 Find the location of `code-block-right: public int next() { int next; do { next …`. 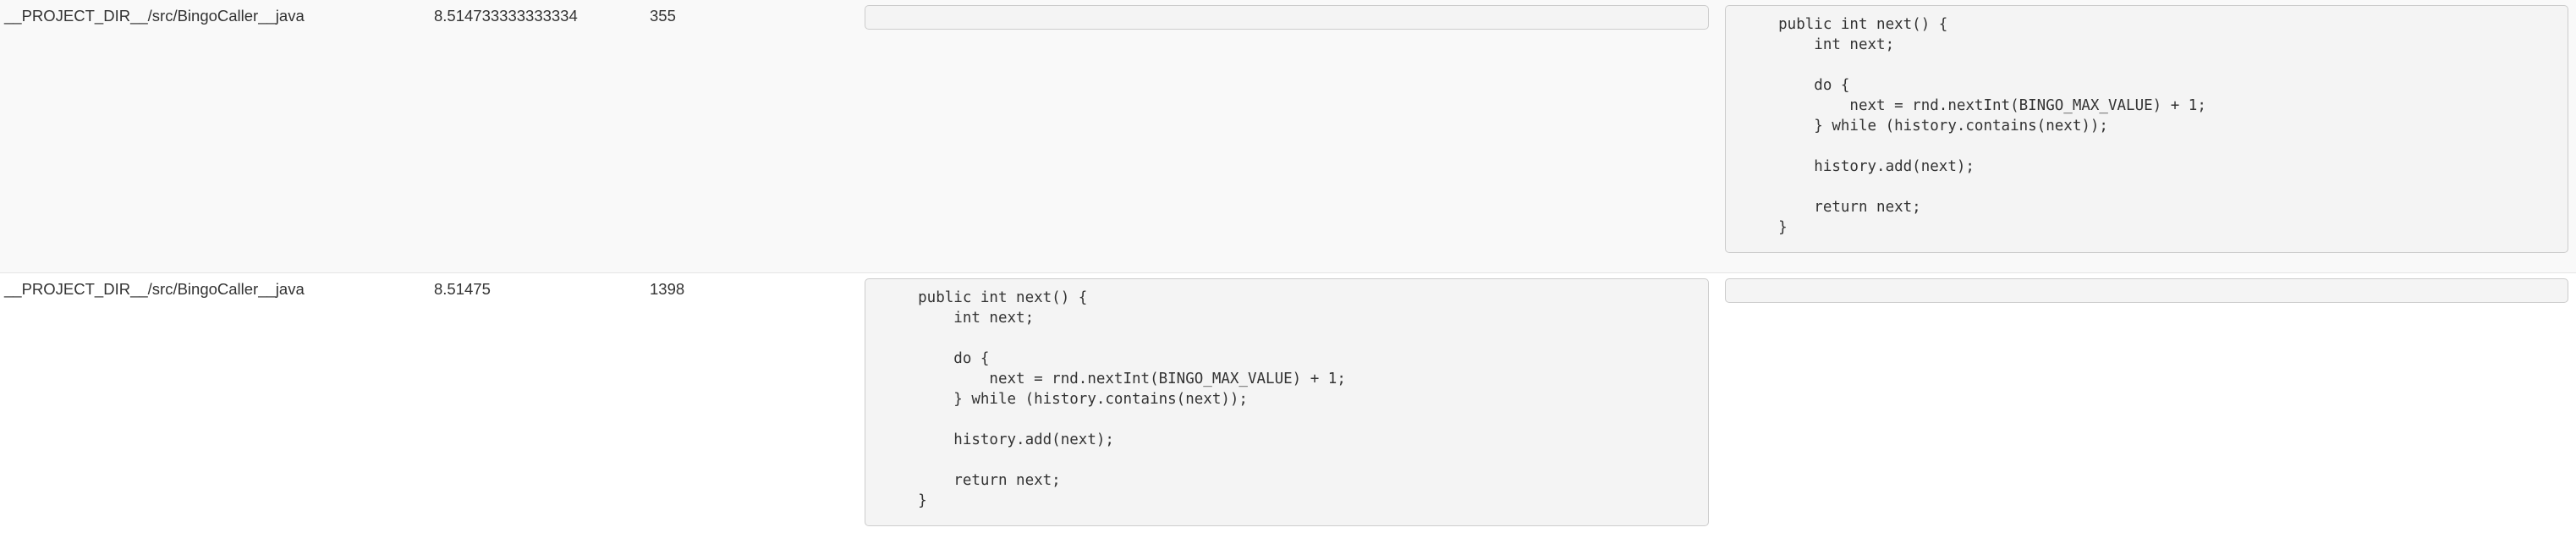

code-block-right: public int next() { int next; do { next … is located at coordinates (2146, 129).